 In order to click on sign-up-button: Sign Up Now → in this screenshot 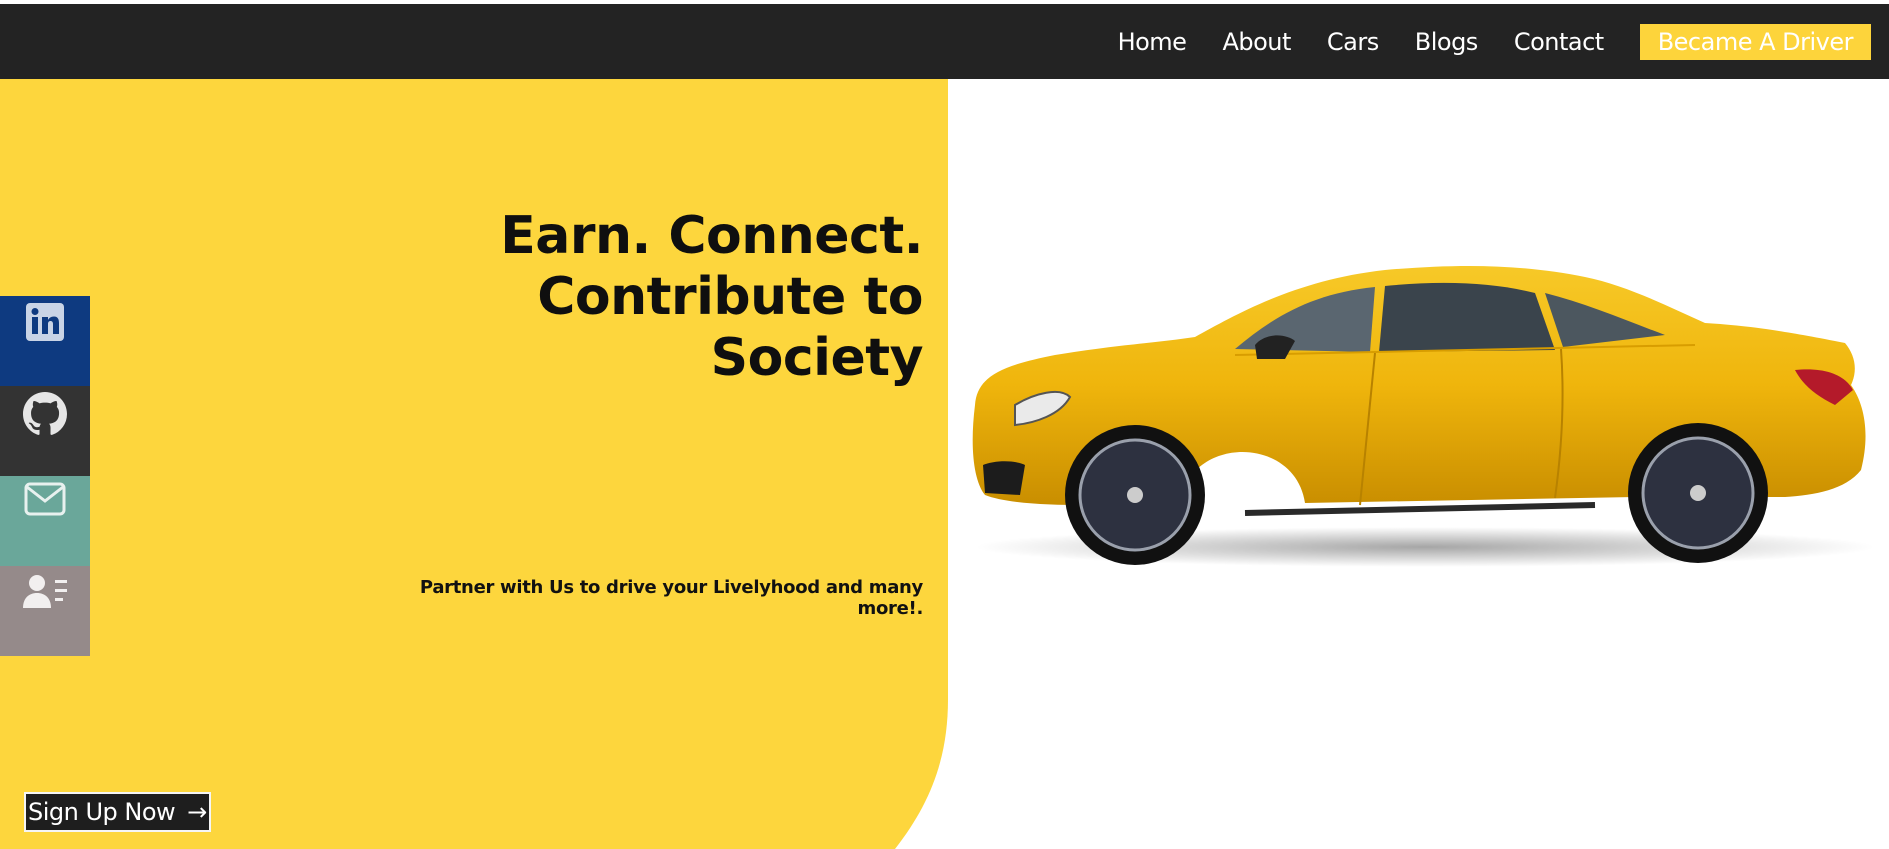, I will do `click(117, 812)`.